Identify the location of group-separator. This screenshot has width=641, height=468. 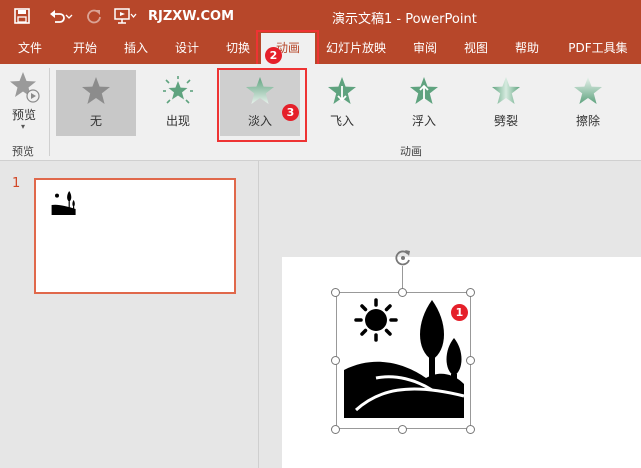
(49, 112).